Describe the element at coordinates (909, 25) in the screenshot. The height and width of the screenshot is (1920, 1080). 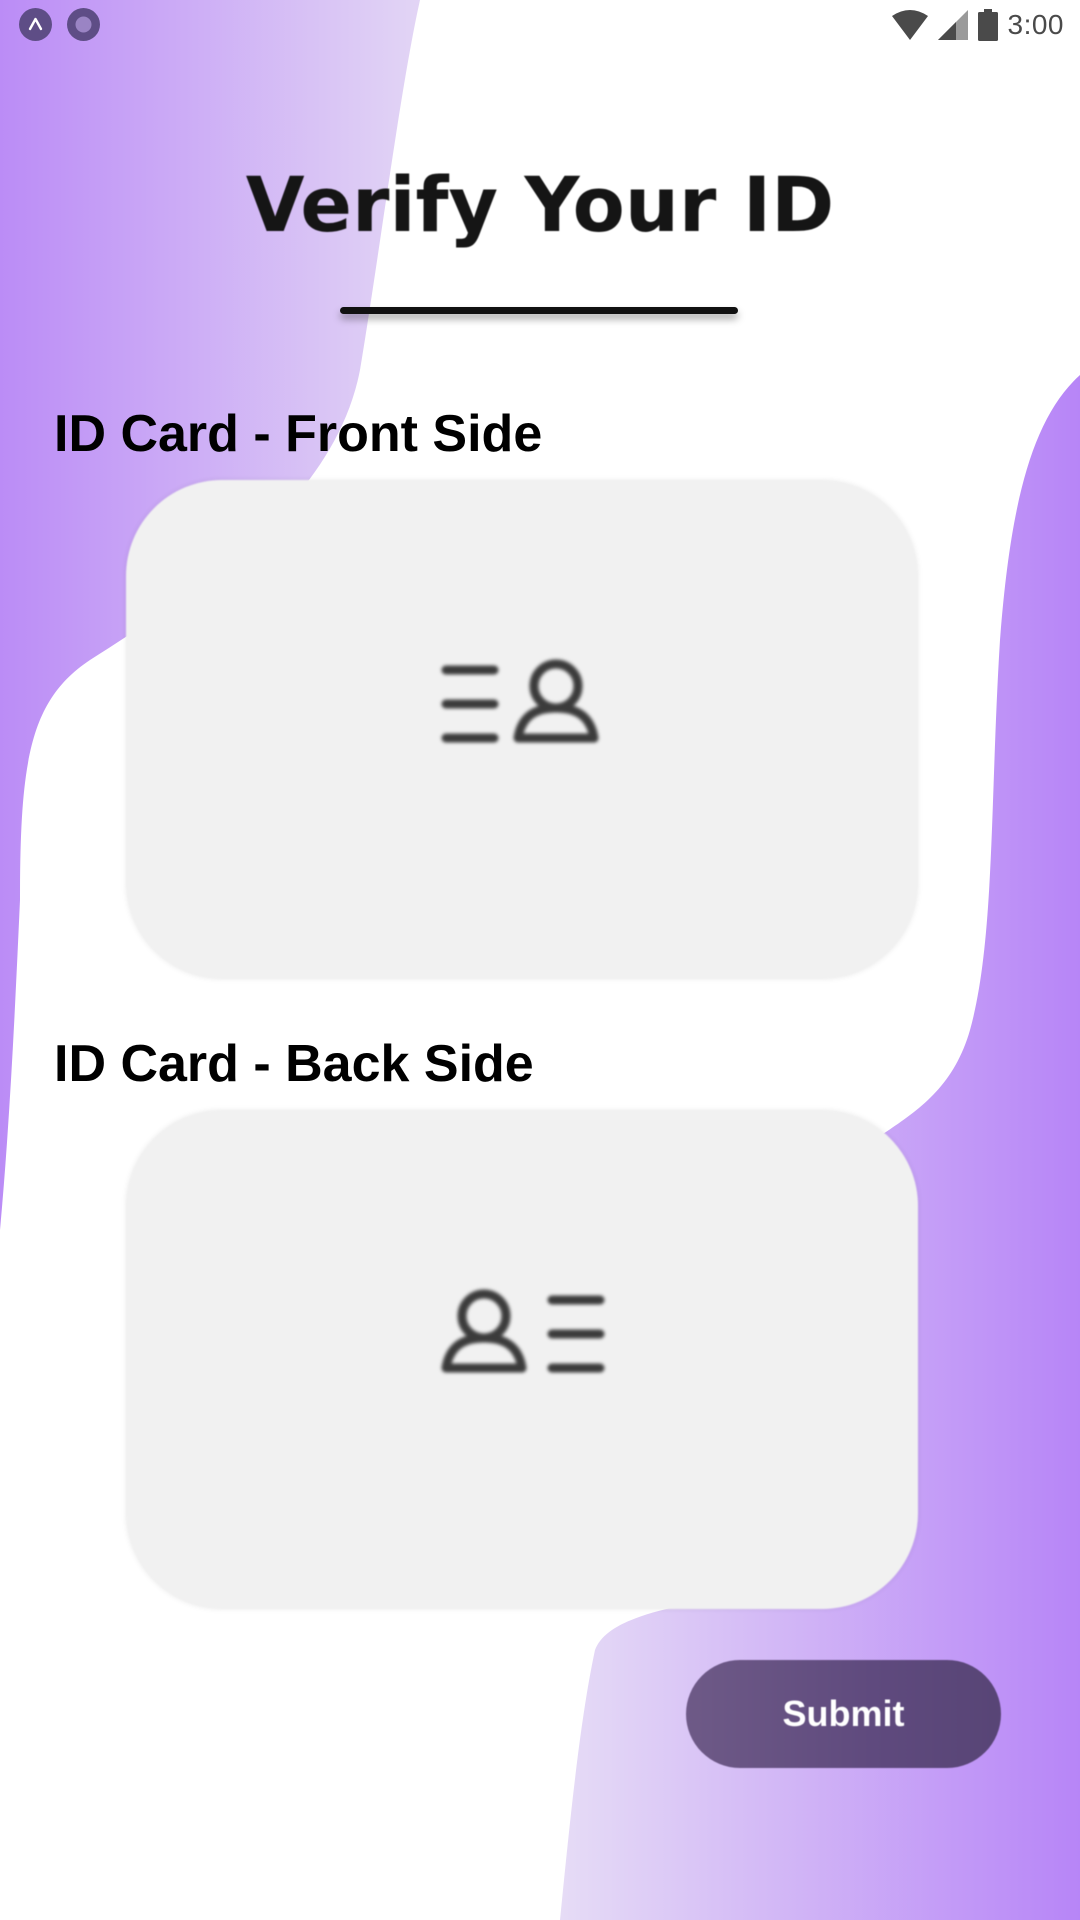
I see `wifi-icon` at that location.